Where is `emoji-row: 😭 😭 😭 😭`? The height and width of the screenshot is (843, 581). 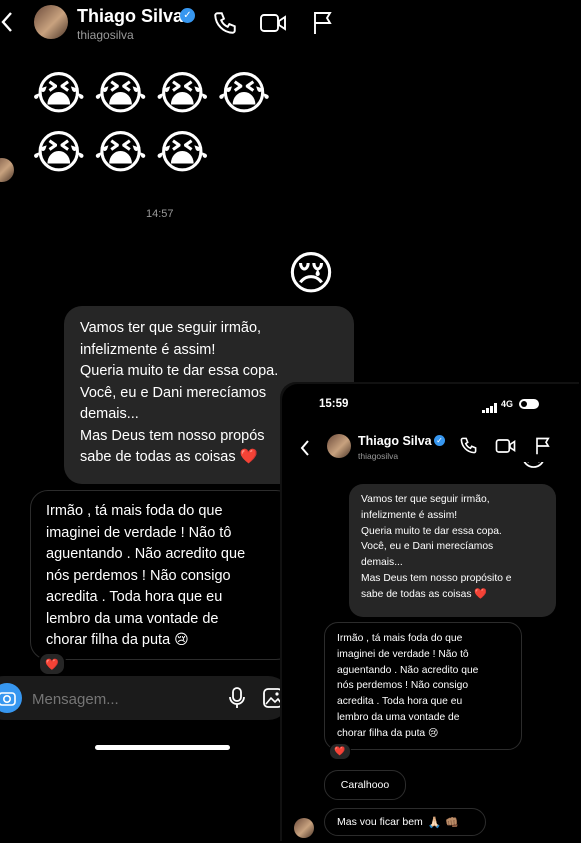
emoji-row: 😭 😭 😭 😭 is located at coordinates (152, 93).